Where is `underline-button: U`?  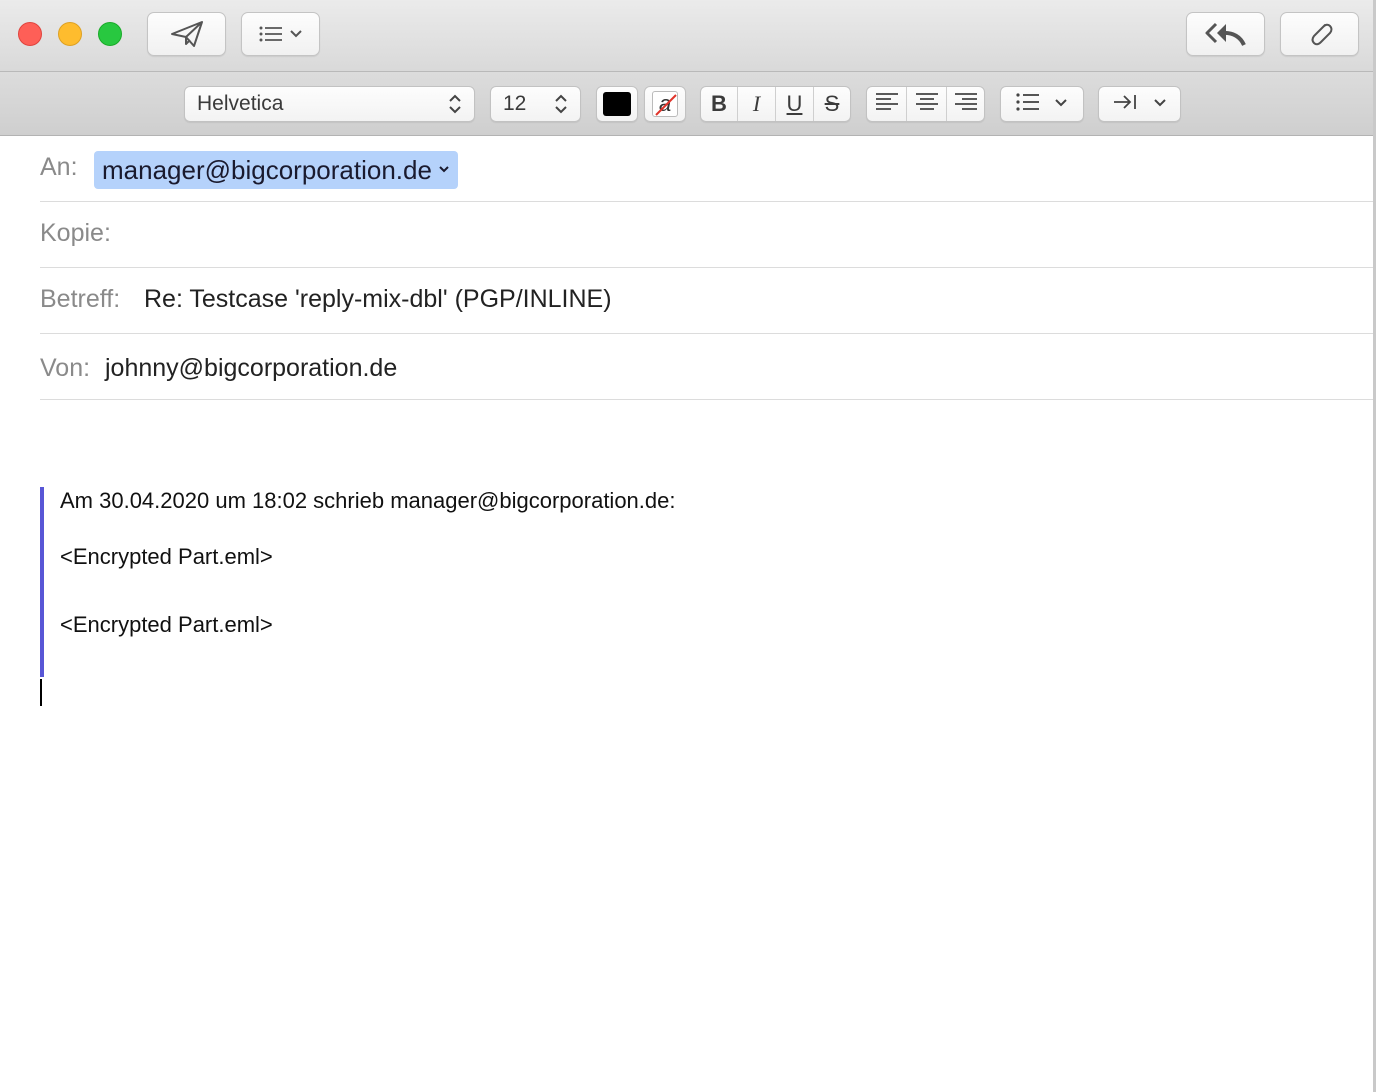 underline-button: U is located at coordinates (795, 104).